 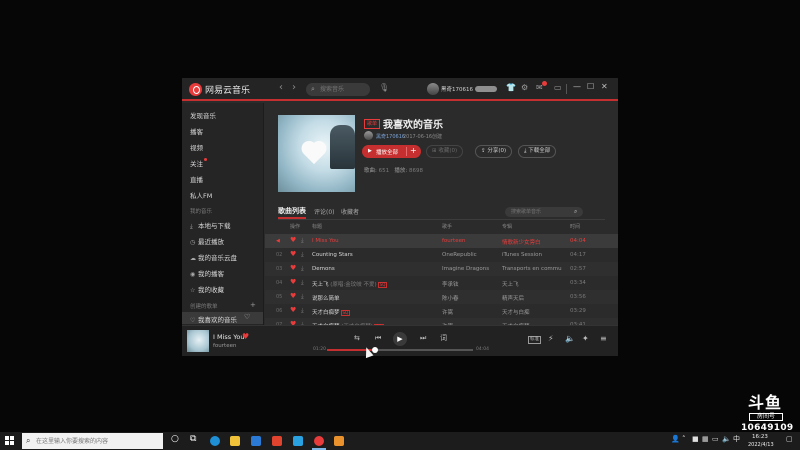 I want to click on vip-badge, so click(x=486, y=89).